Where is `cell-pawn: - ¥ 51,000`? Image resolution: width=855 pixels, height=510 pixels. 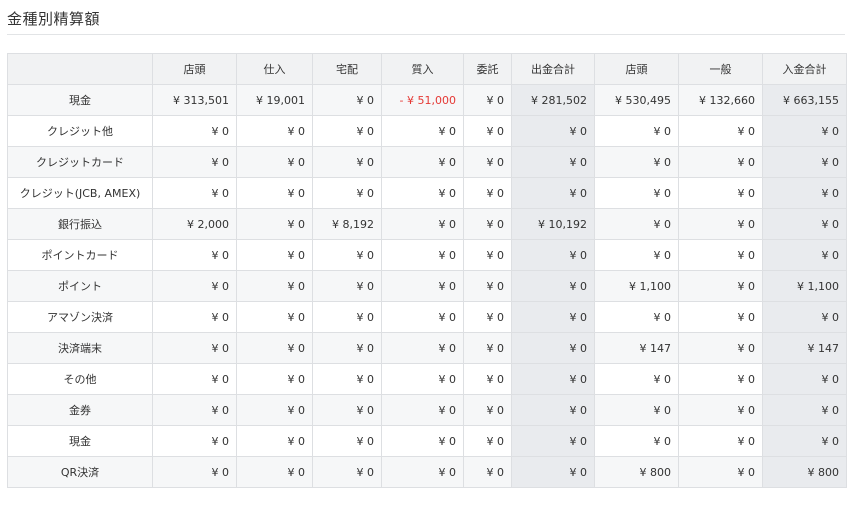 cell-pawn: - ¥ 51,000 is located at coordinates (422, 100).